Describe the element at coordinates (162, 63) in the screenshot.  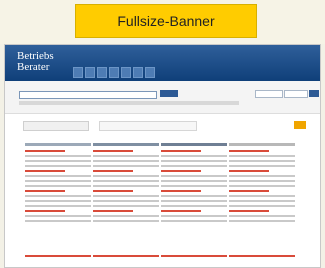
I see `site-header: Betriebs Berater` at that location.